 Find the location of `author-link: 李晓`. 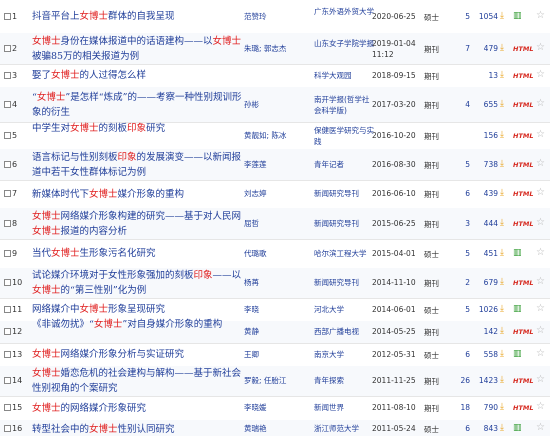

author-link: 李晓 is located at coordinates (276, 309).